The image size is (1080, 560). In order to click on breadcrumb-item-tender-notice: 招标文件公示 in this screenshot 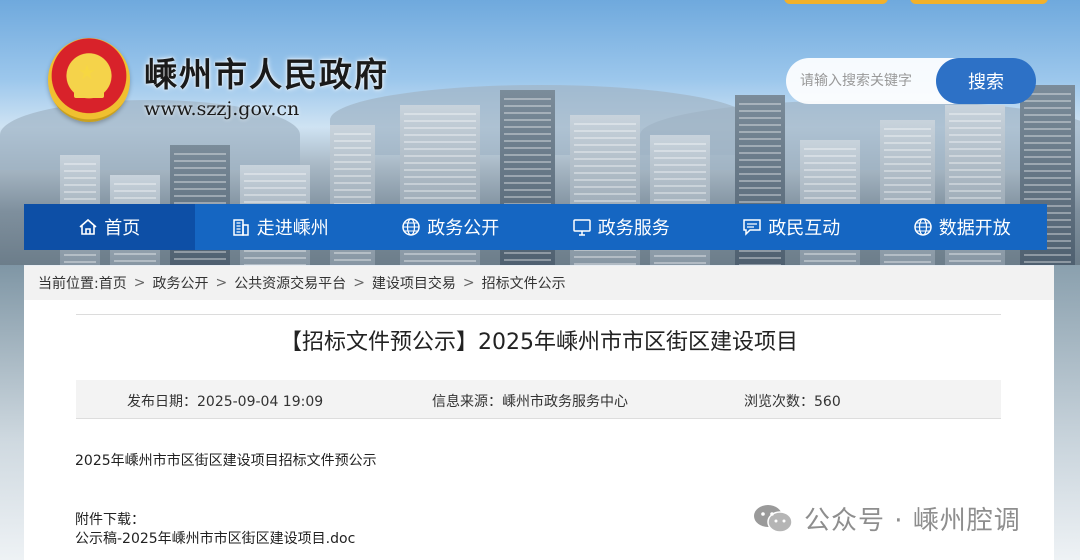, I will do `click(524, 283)`.